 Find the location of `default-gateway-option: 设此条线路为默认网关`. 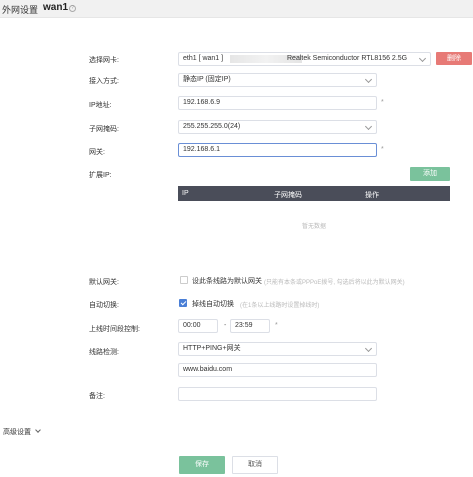

default-gateway-option: 设此条线路为默认网关 is located at coordinates (227, 281).